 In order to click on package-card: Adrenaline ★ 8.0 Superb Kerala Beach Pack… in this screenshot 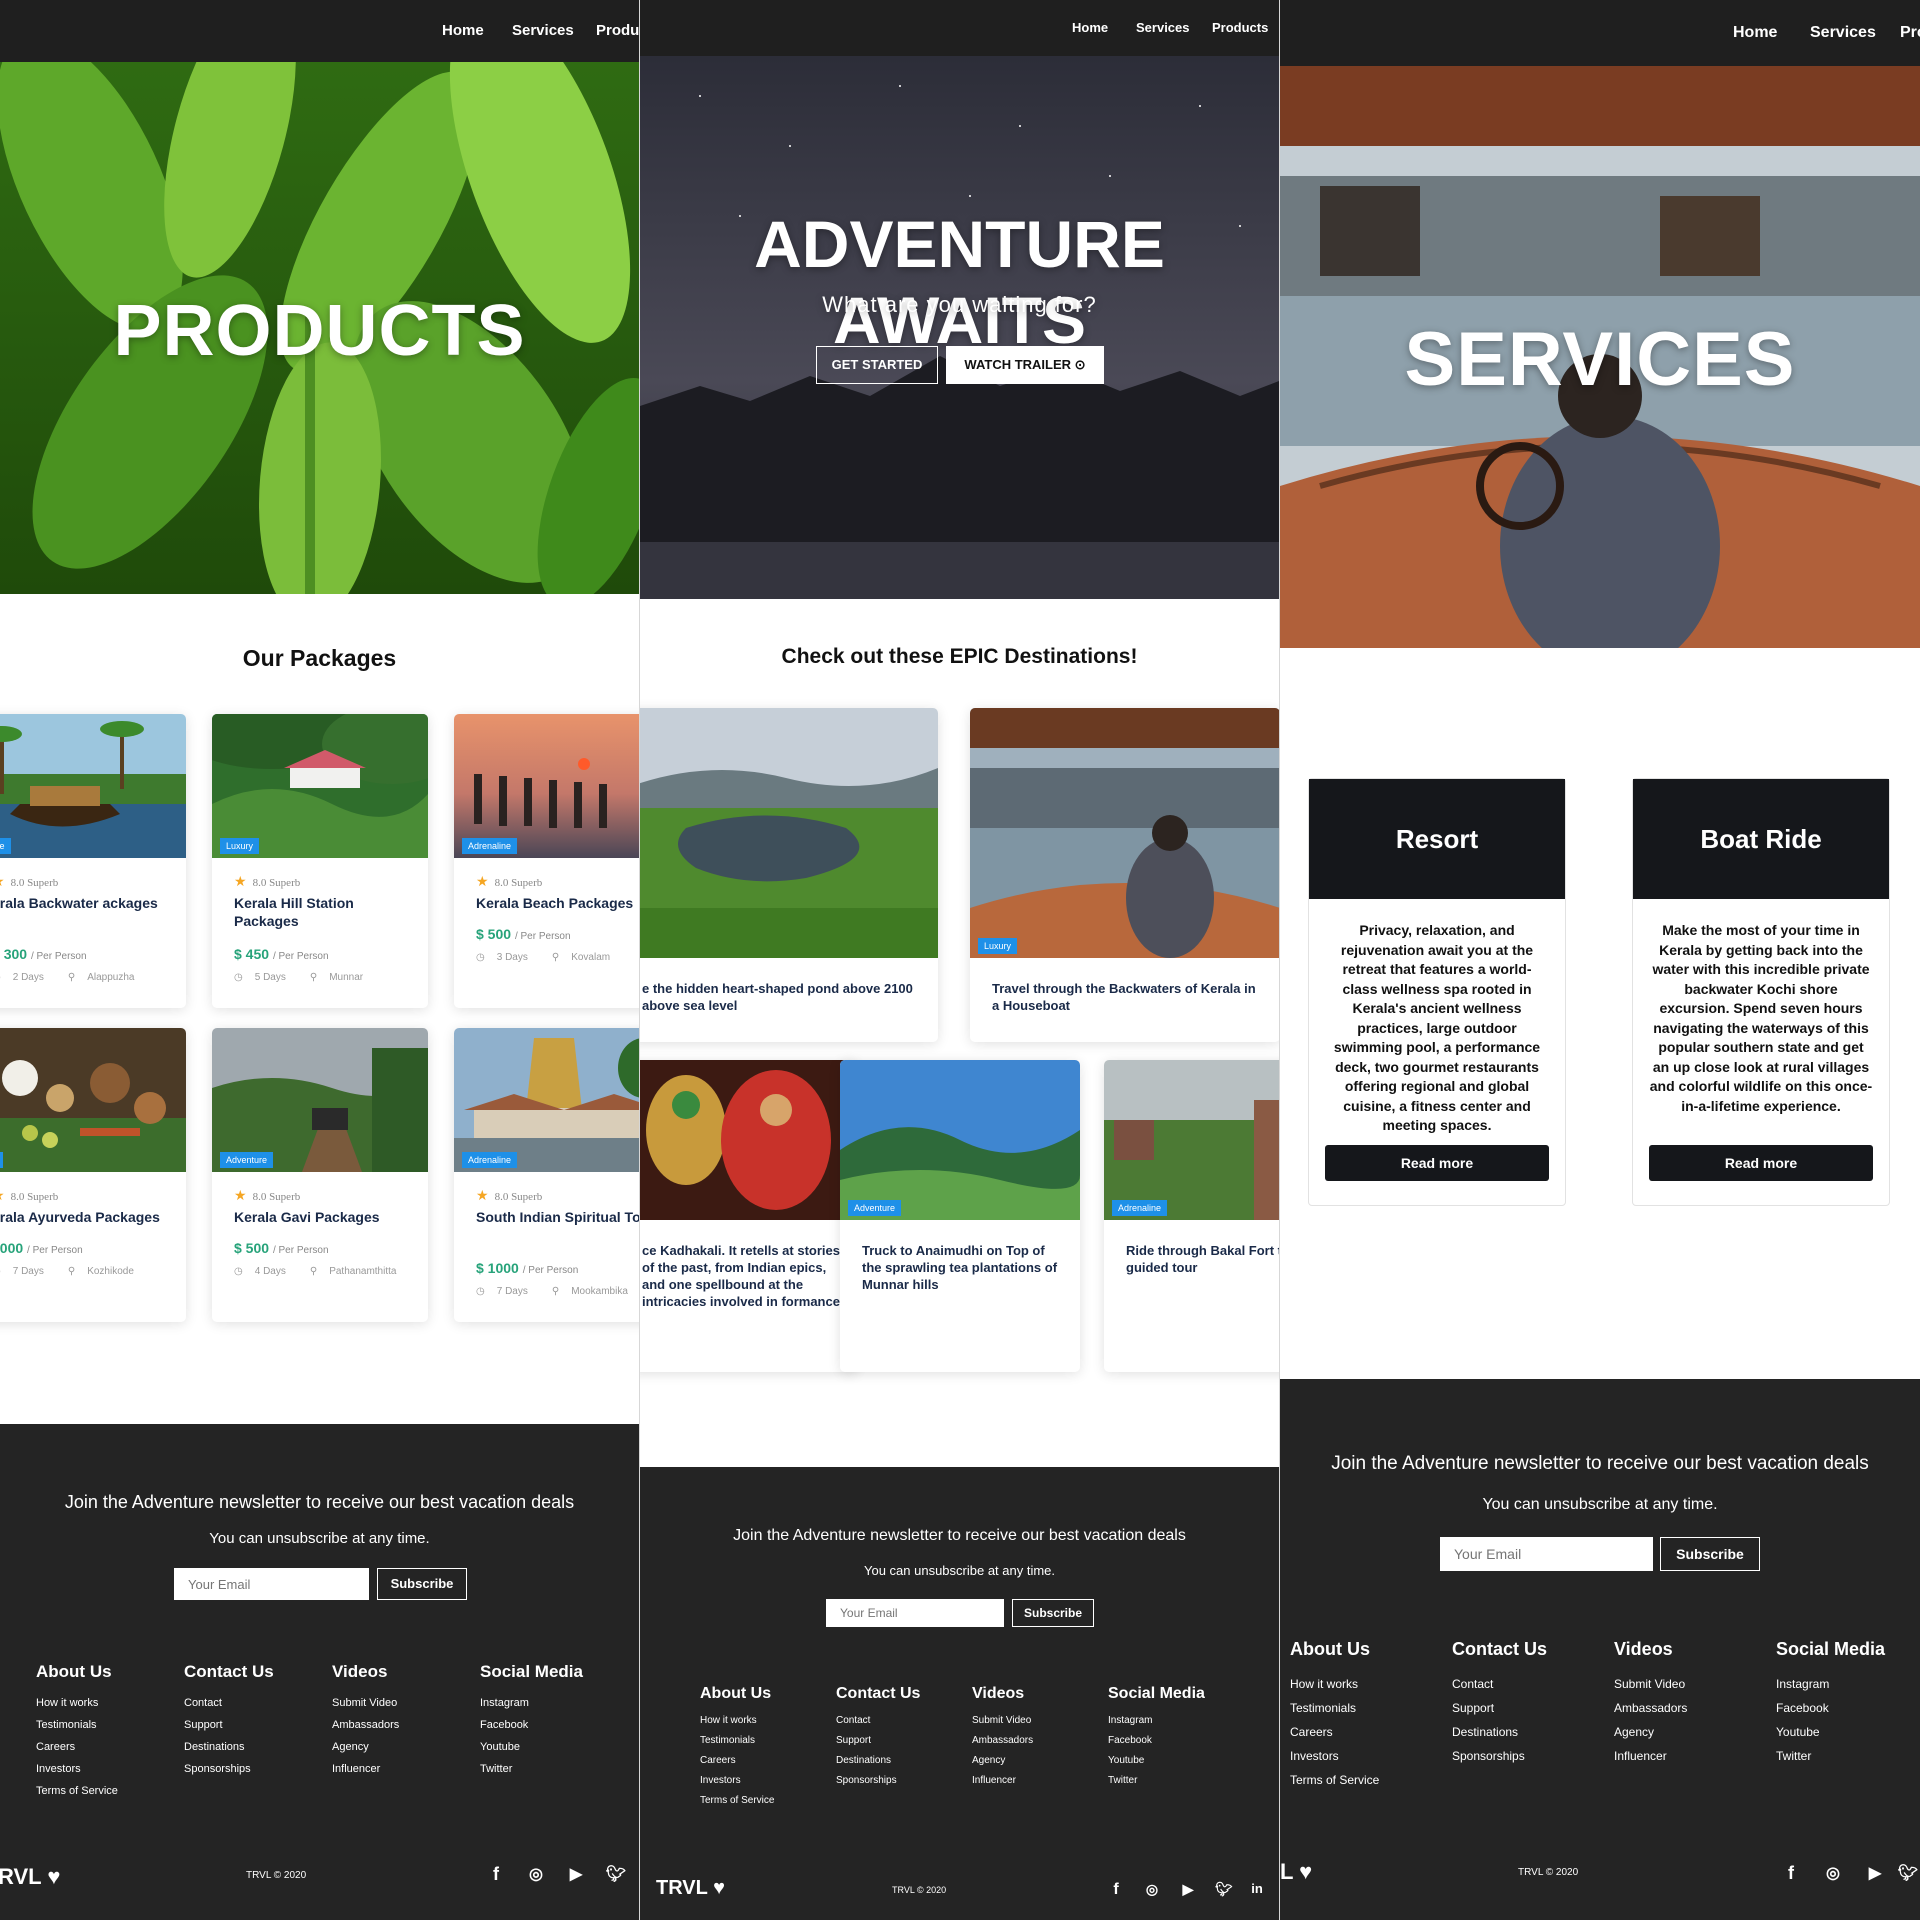, I will do `click(546, 861)`.